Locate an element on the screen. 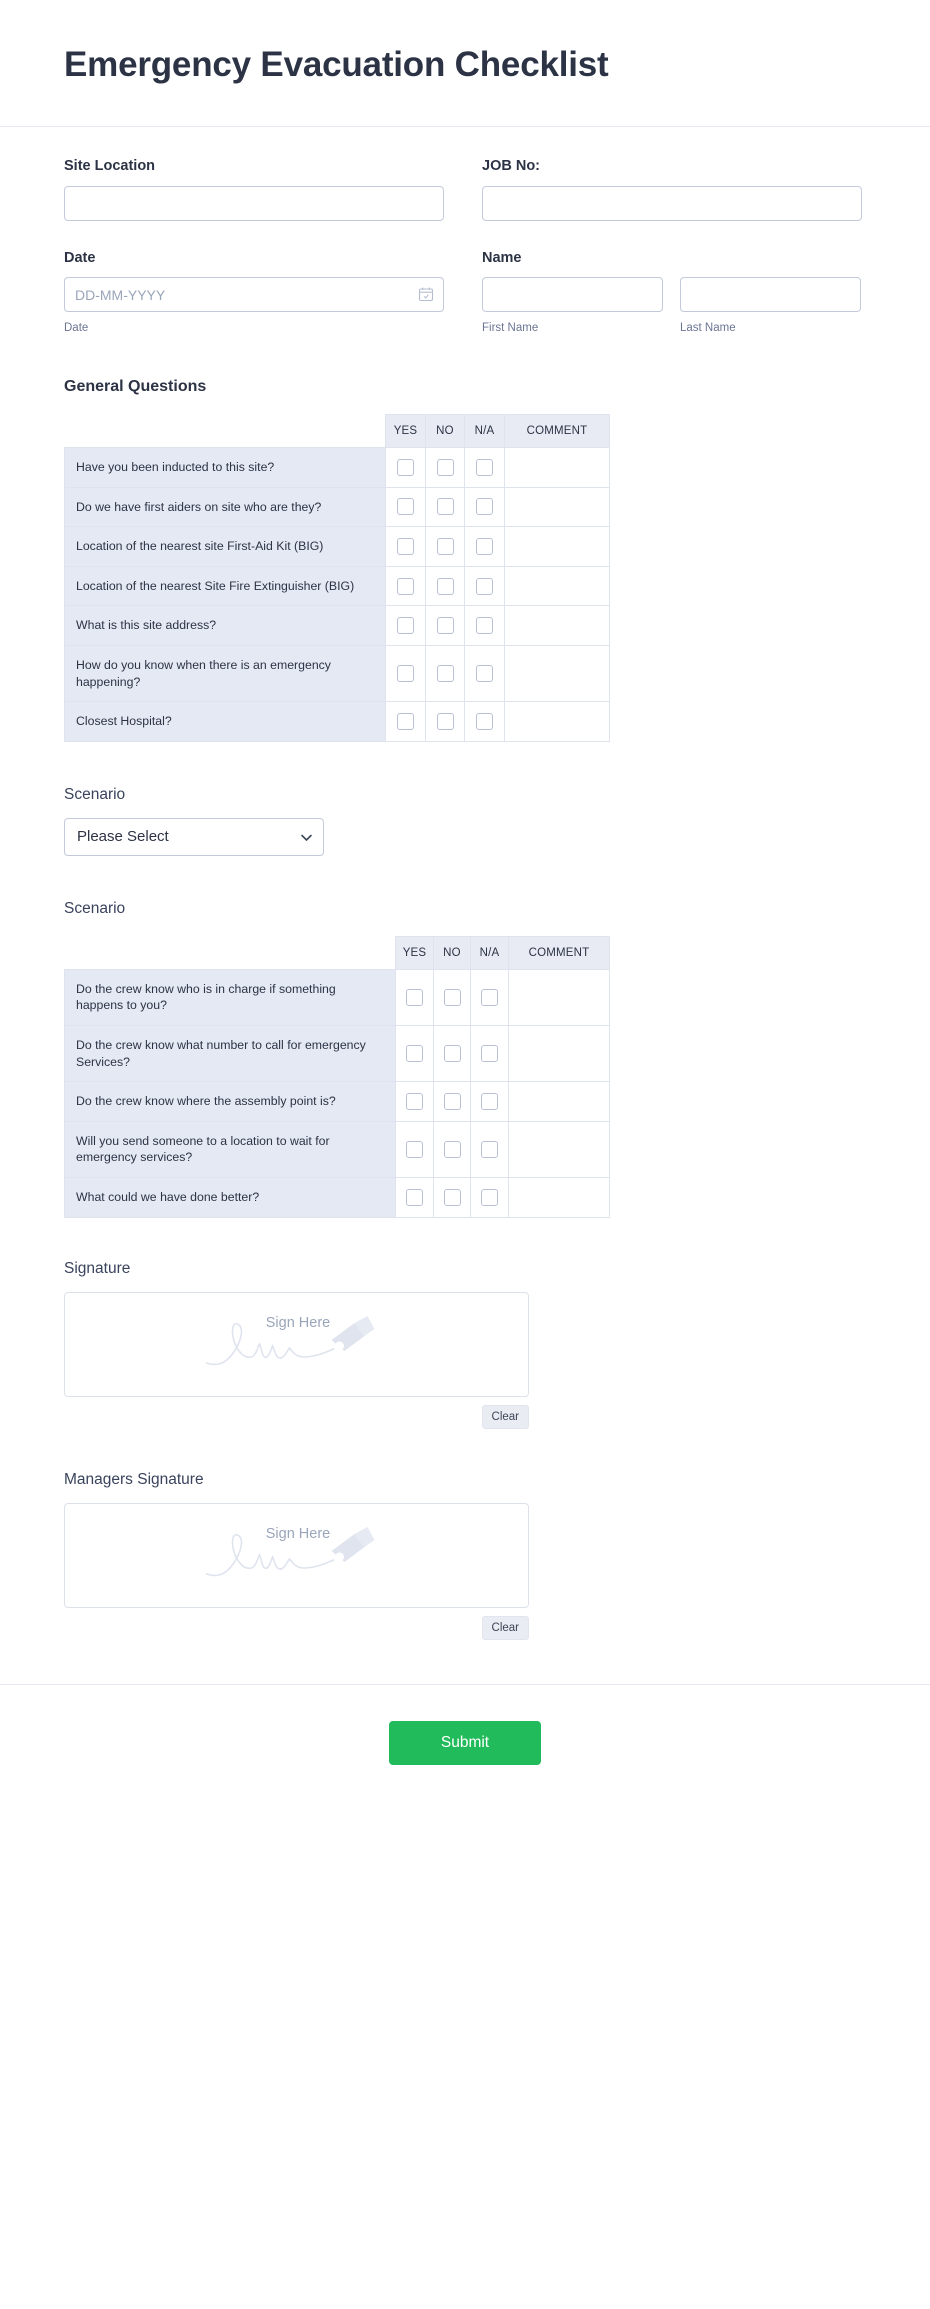 Image resolution: width=930 pixels, height=2309 pixels. col-header-comment: COMMENT is located at coordinates (559, 952).